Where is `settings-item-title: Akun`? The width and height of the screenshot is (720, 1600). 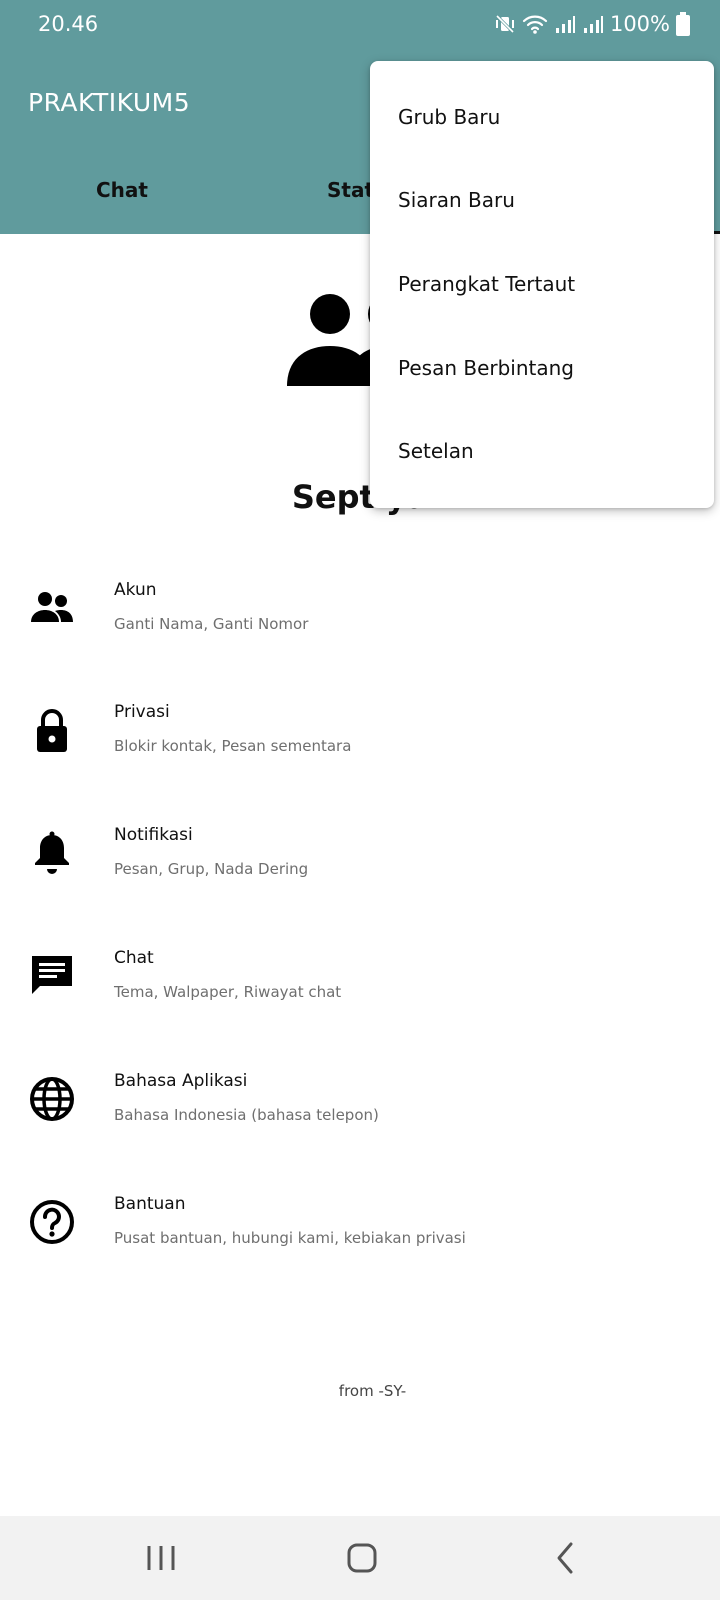 settings-item-title: Akun is located at coordinates (135, 590).